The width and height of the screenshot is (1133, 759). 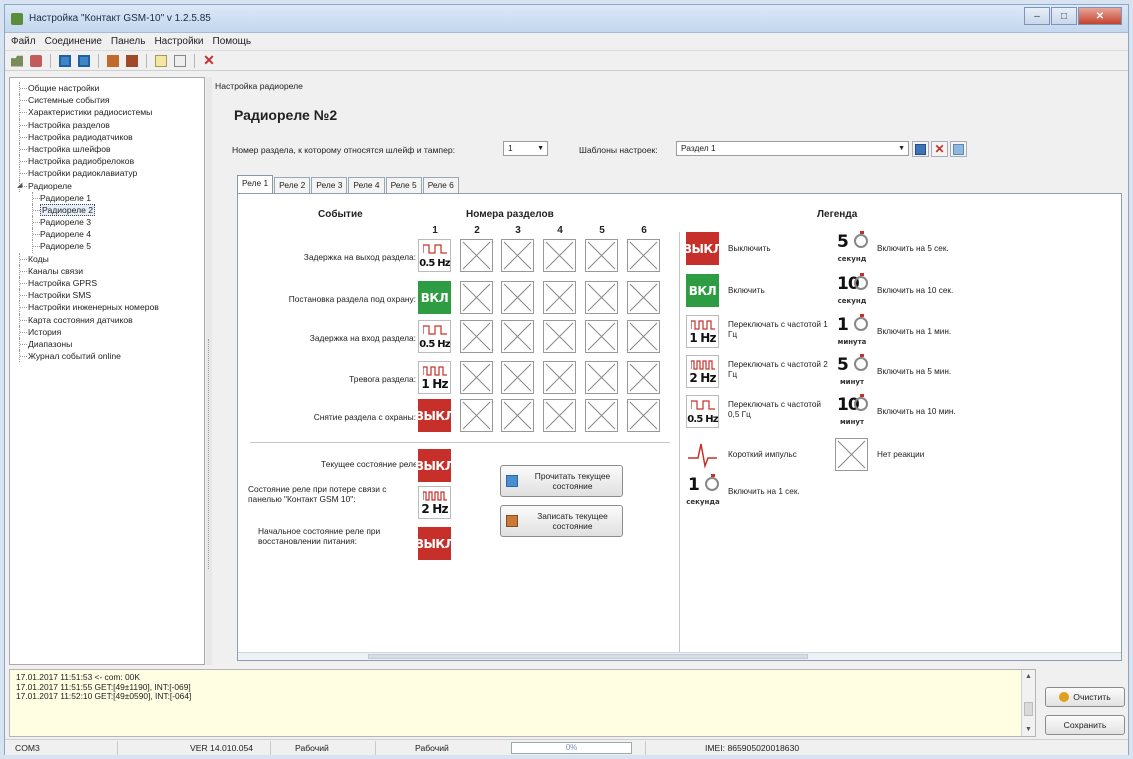 What do you see at coordinates (73, 41) in the screenshot?
I see `menu-connection: Соединение` at bounding box center [73, 41].